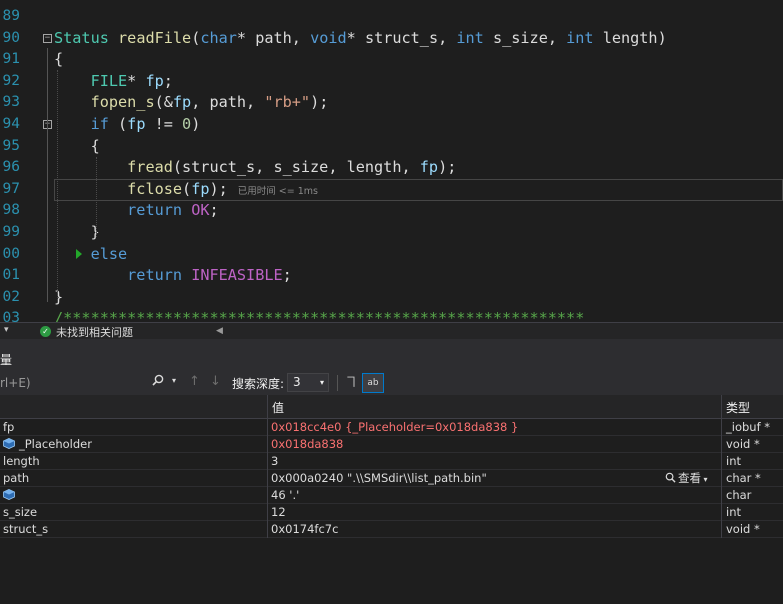 Image resolution: width=783 pixels, height=604 pixels. I want to click on code-token: s_size,, so click(525, 37).